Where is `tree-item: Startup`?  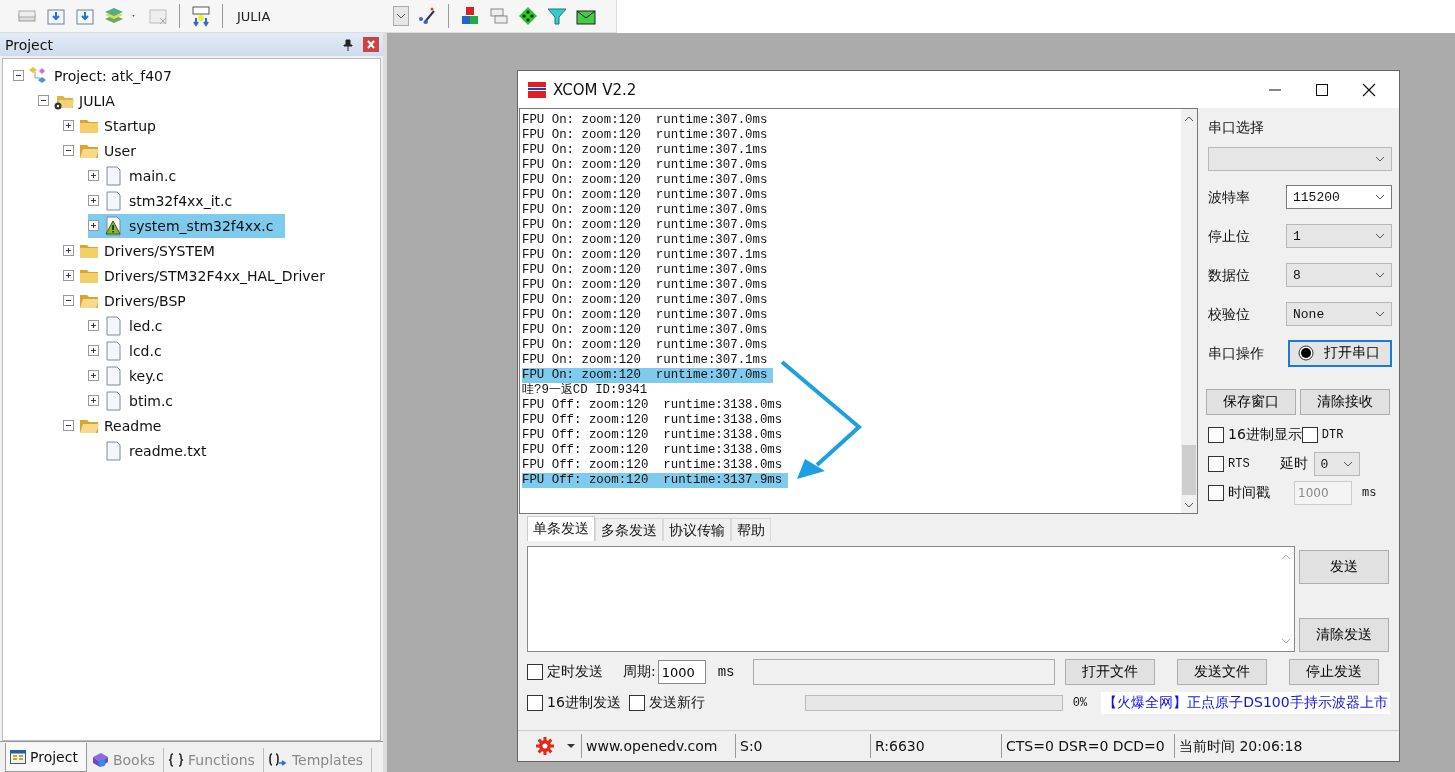
tree-item: Startup is located at coordinates (115, 125).